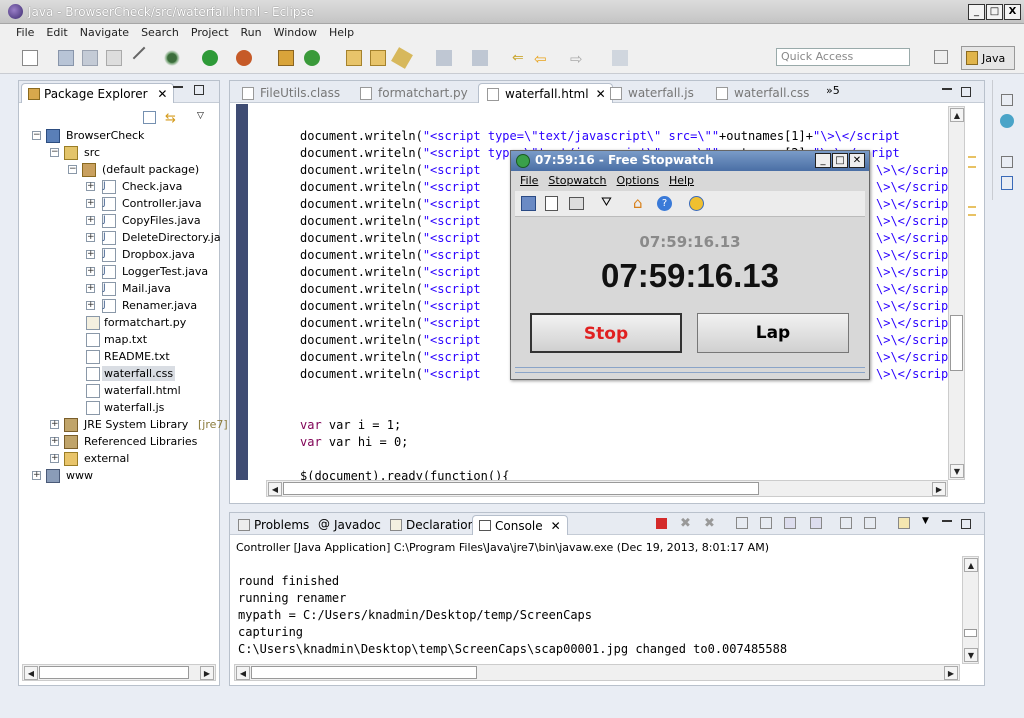  I want to click on skip-breakpoints-icon, so click(144, 58).